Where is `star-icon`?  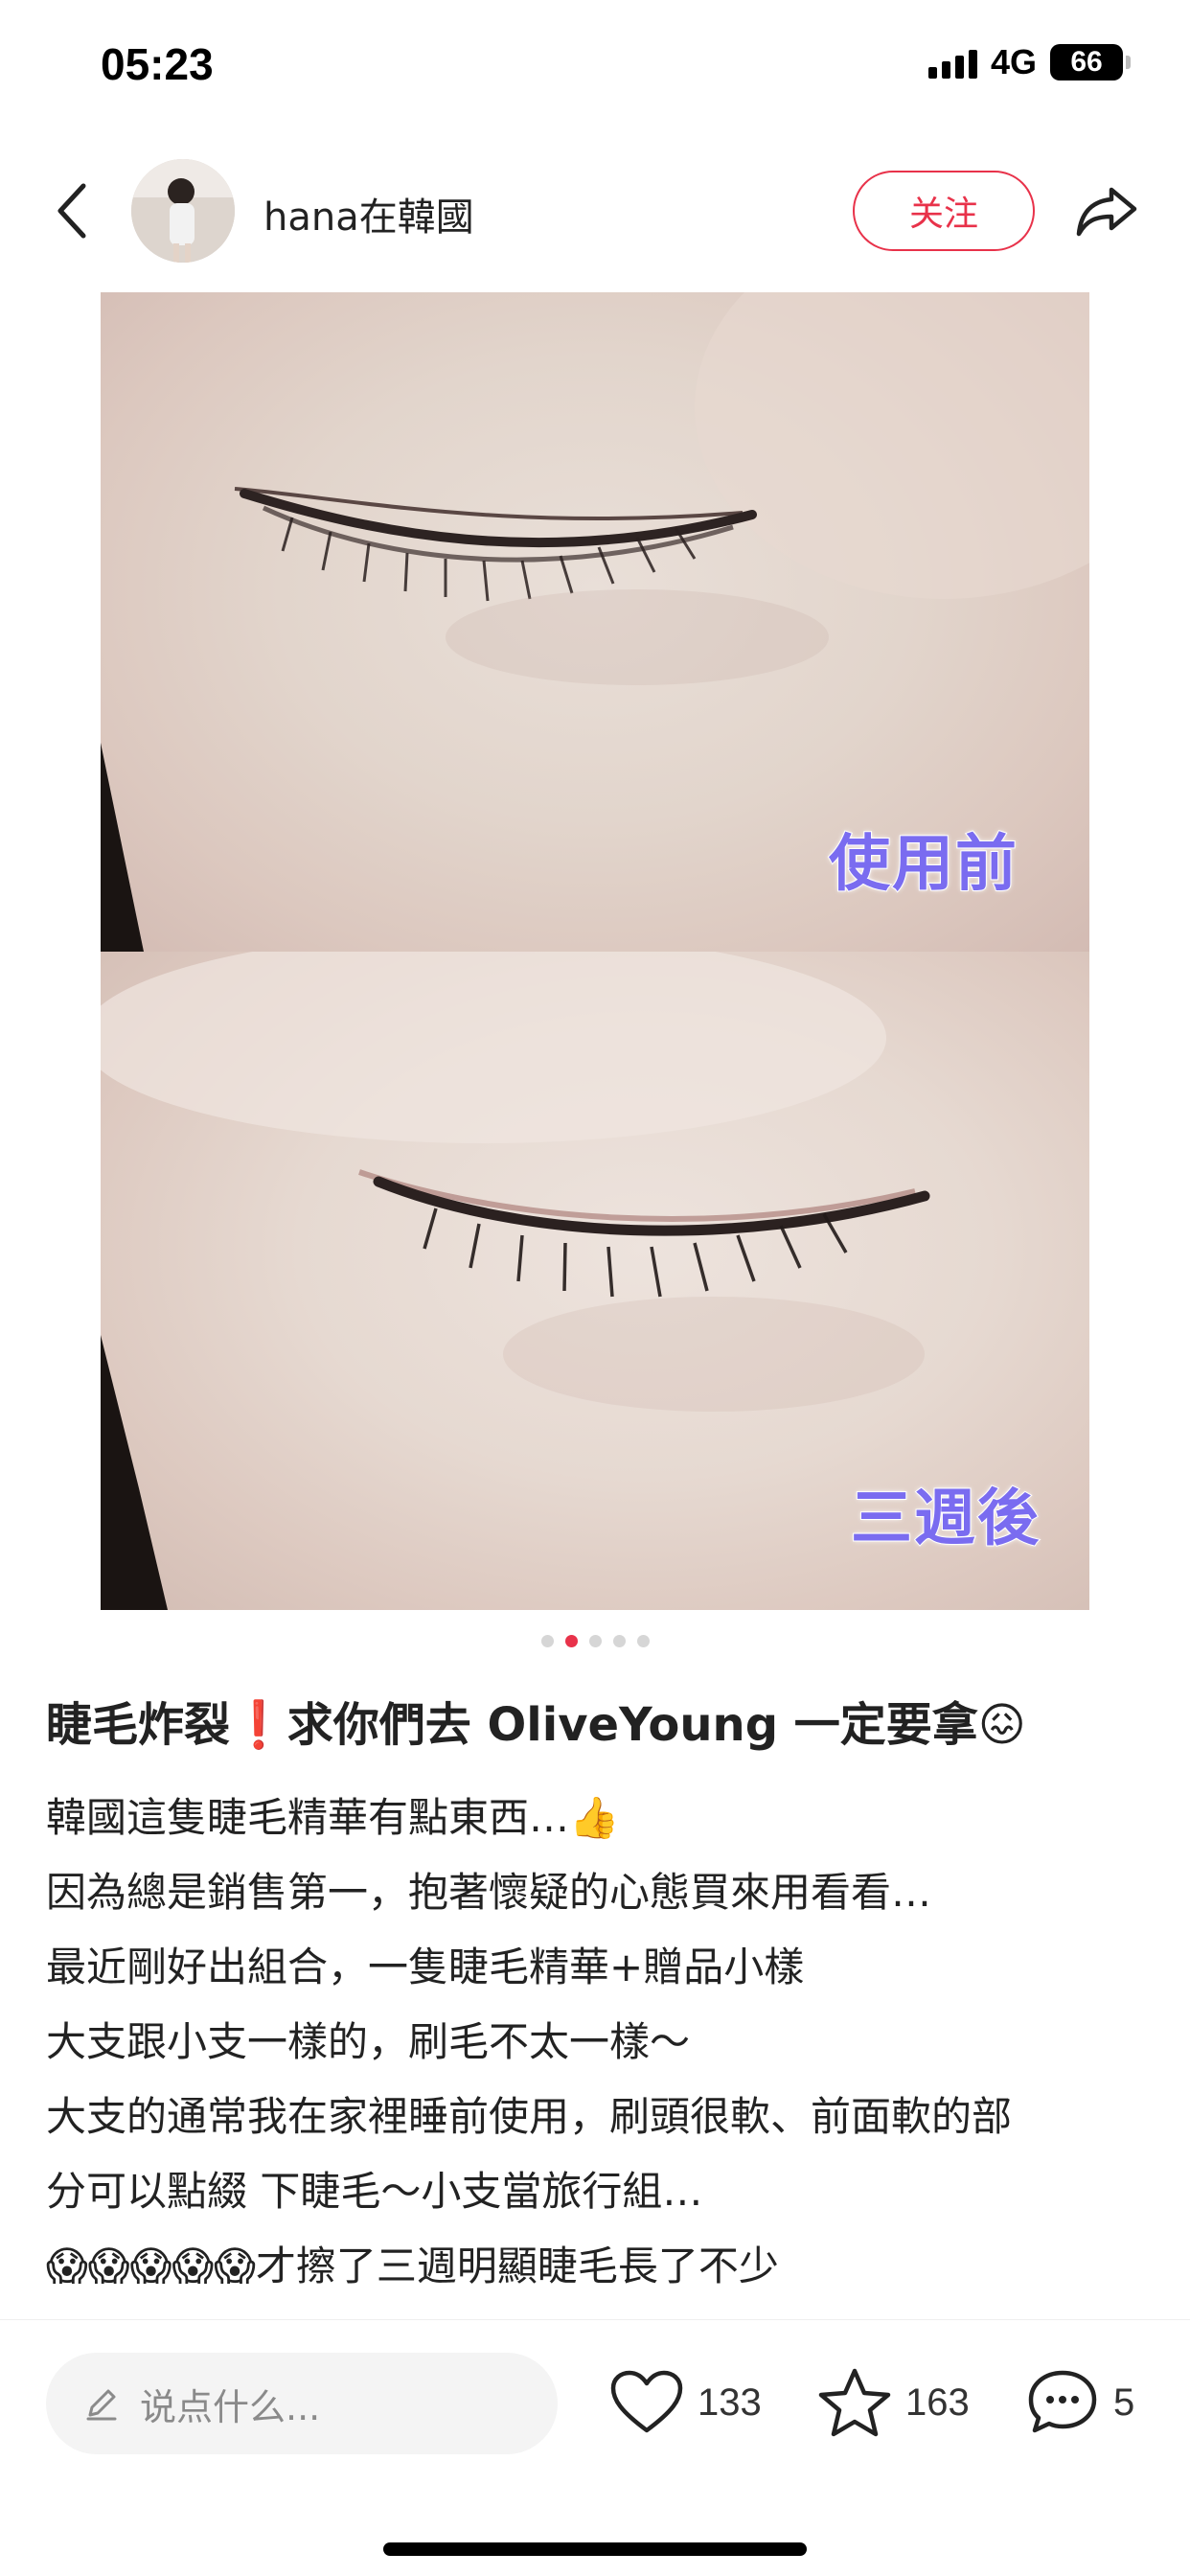 star-icon is located at coordinates (855, 2402).